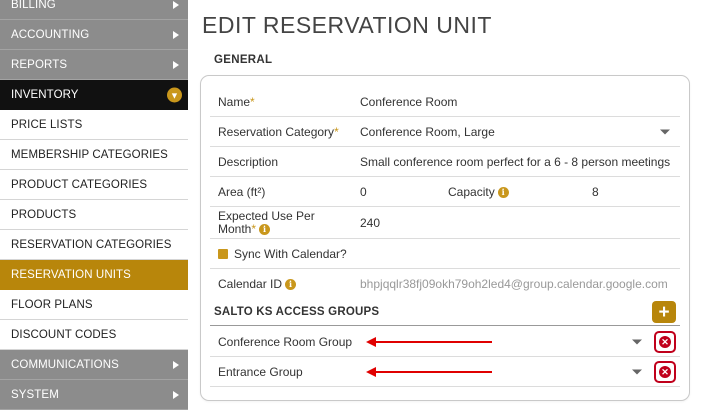 This screenshot has height=418, width=709. What do you see at coordinates (94, 215) in the screenshot?
I see `sidebar-item-products: PRODUCTS` at bounding box center [94, 215].